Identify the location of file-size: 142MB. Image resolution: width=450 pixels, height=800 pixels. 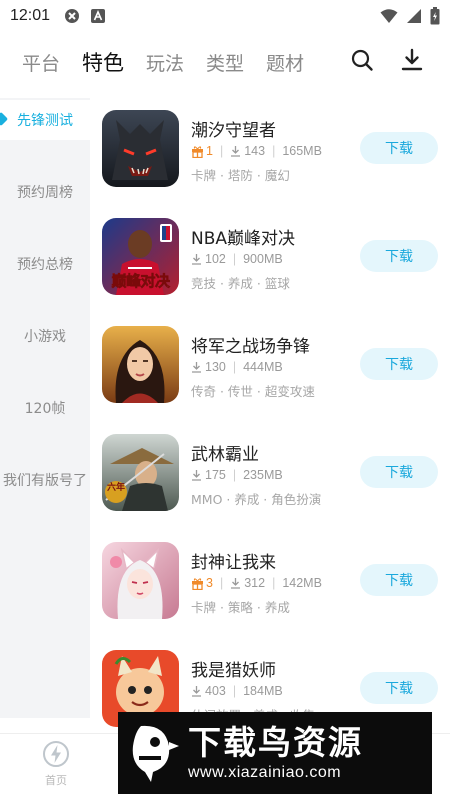
(302, 583).